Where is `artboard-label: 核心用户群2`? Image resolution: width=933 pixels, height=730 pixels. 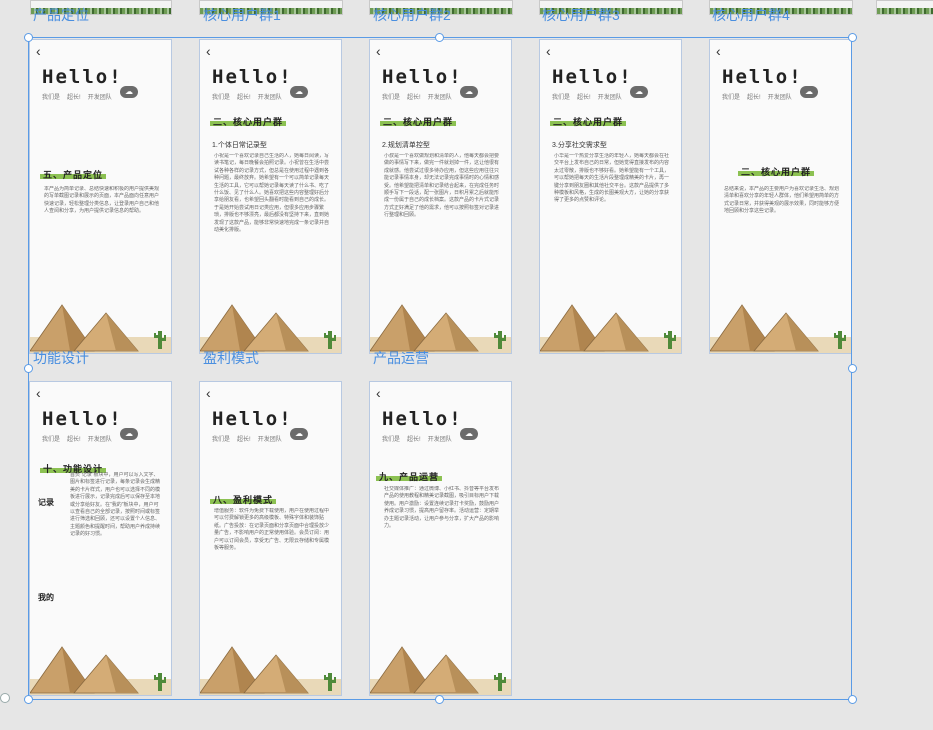
artboard-label: 核心用户群2 is located at coordinates (412, 15).